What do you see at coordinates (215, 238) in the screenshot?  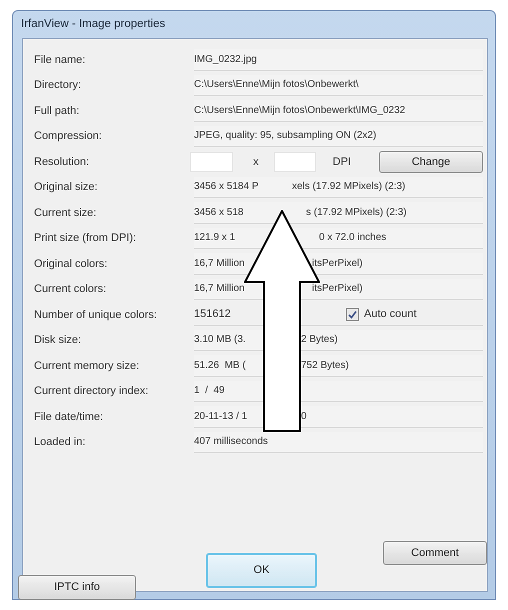 I see `value-text: 121.9 x 1` at bounding box center [215, 238].